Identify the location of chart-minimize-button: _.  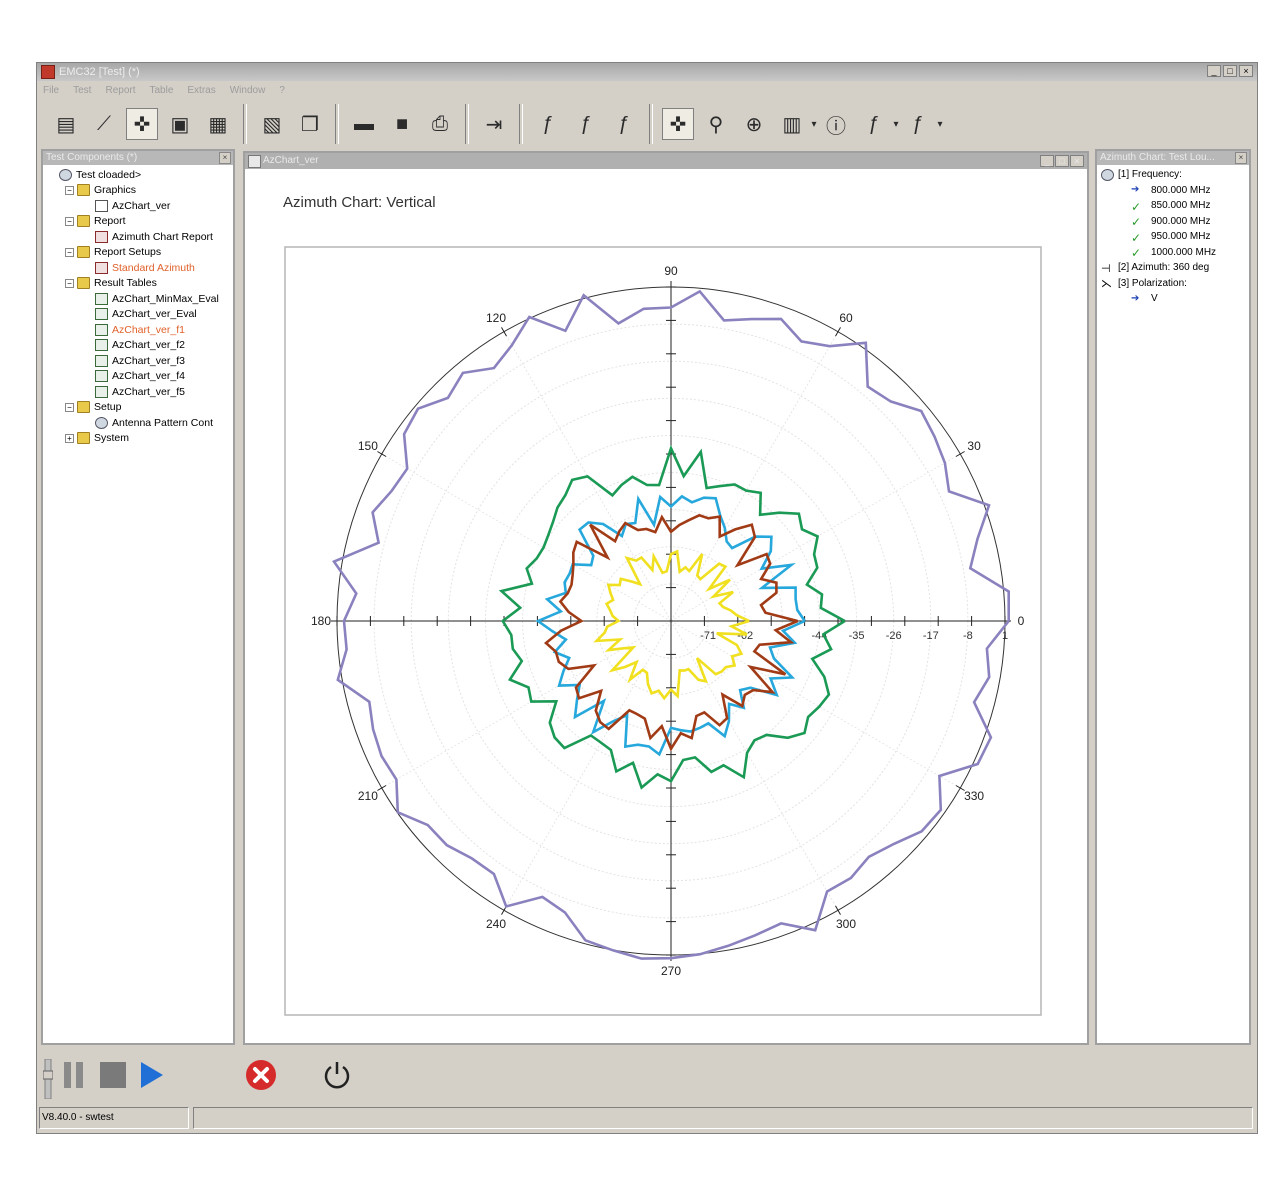
(1047, 161).